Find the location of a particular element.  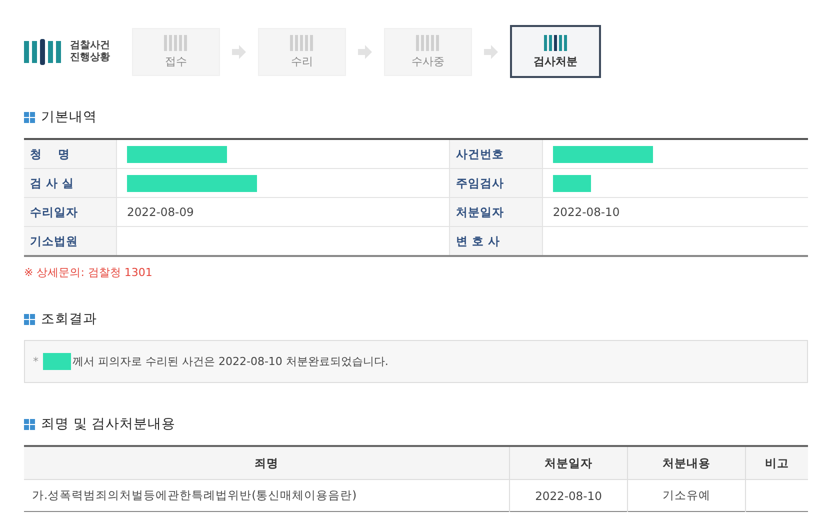

section-title: 기본내역 is located at coordinates (69, 117).